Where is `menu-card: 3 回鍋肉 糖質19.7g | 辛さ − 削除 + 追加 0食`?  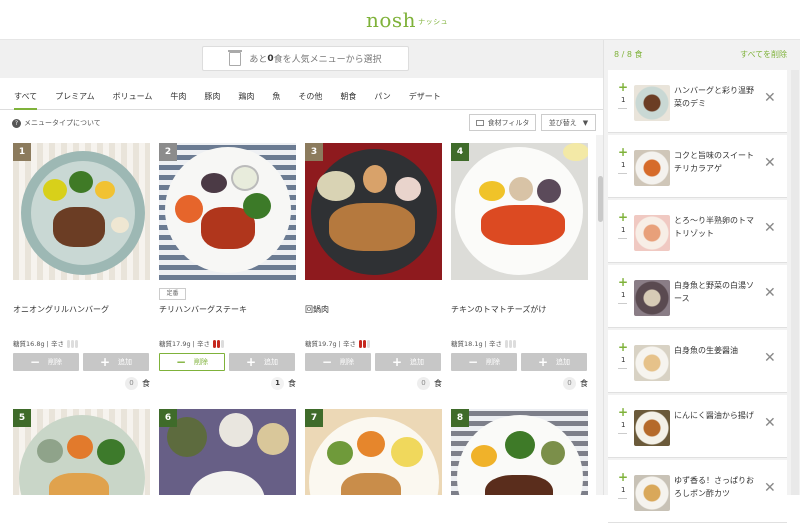
menu-card: 3 回鍋肉 糖質19.7g | 辛さ − 削除 + 追加 0食 is located at coordinates (373, 266).